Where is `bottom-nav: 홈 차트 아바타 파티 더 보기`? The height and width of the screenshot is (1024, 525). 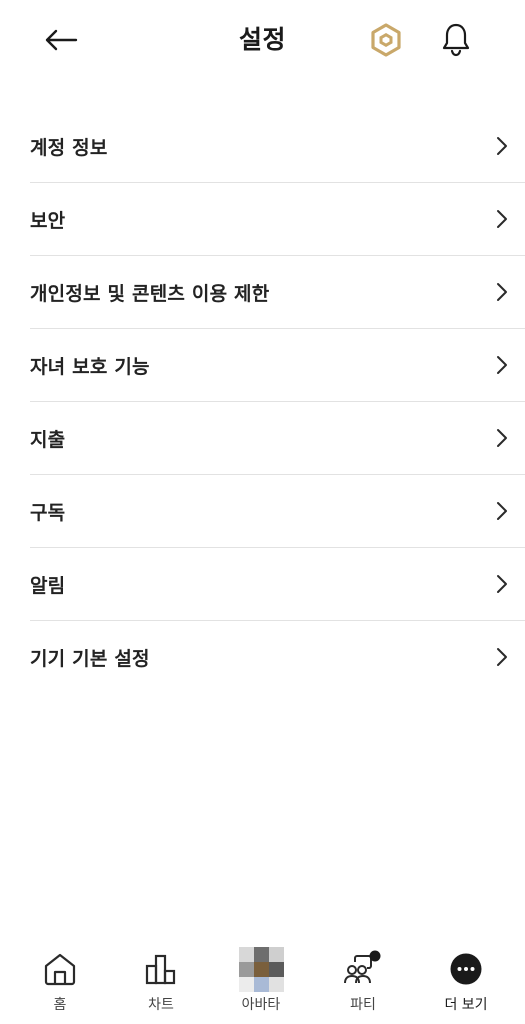 bottom-nav: 홈 차트 아바타 파티 더 보기 is located at coordinates (262, 974).